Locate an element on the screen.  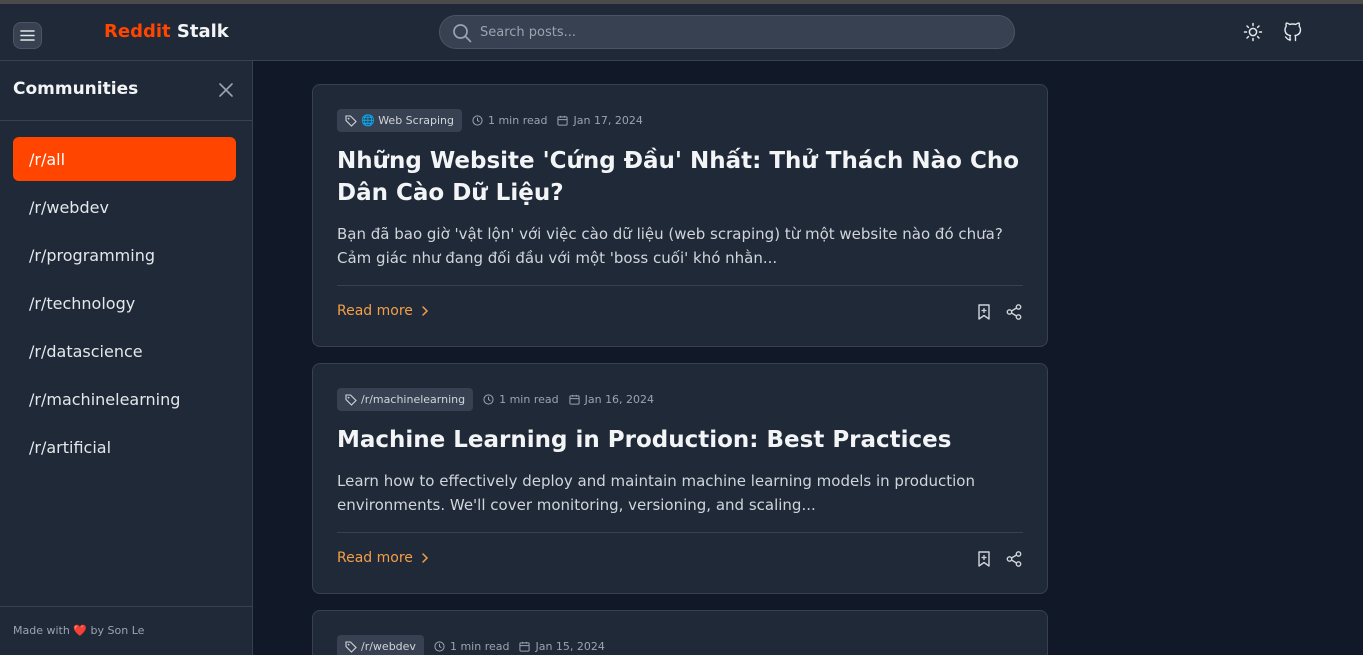
footer-prefix: Made with is located at coordinates (41, 630).